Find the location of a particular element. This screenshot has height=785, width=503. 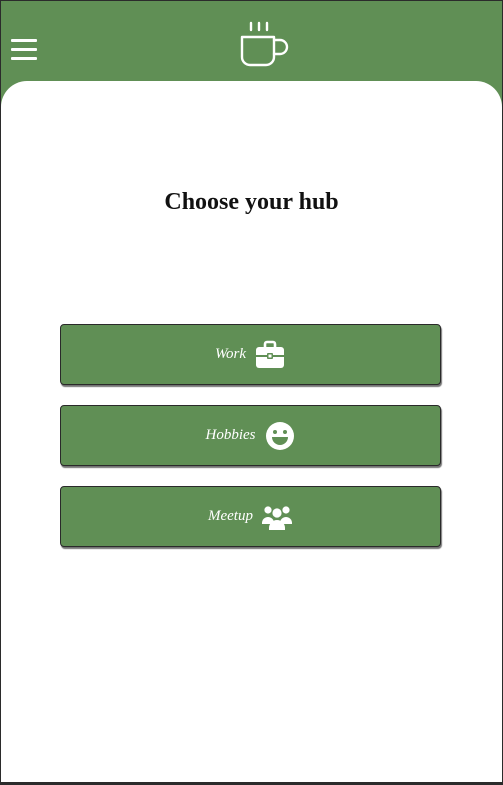

hobbies-hub-label: Hobbies is located at coordinates (230, 435).